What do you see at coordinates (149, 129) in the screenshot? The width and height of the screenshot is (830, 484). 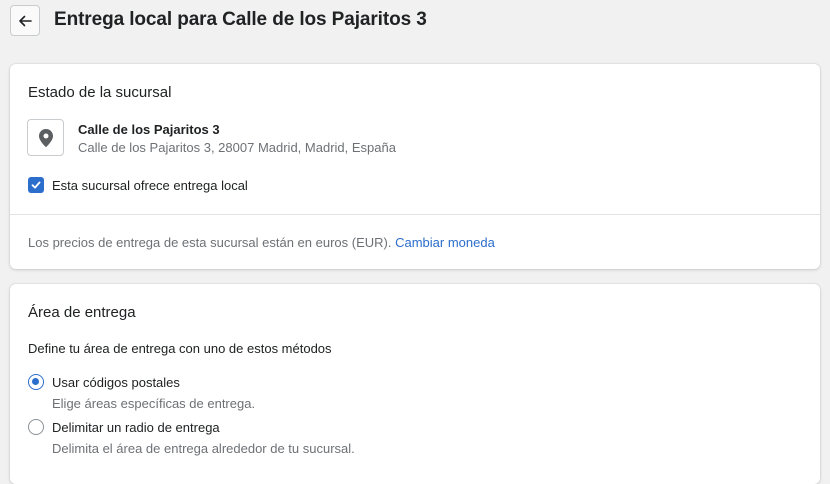 I see `location-name: Calle de los Pajaritos 3` at bounding box center [149, 129].